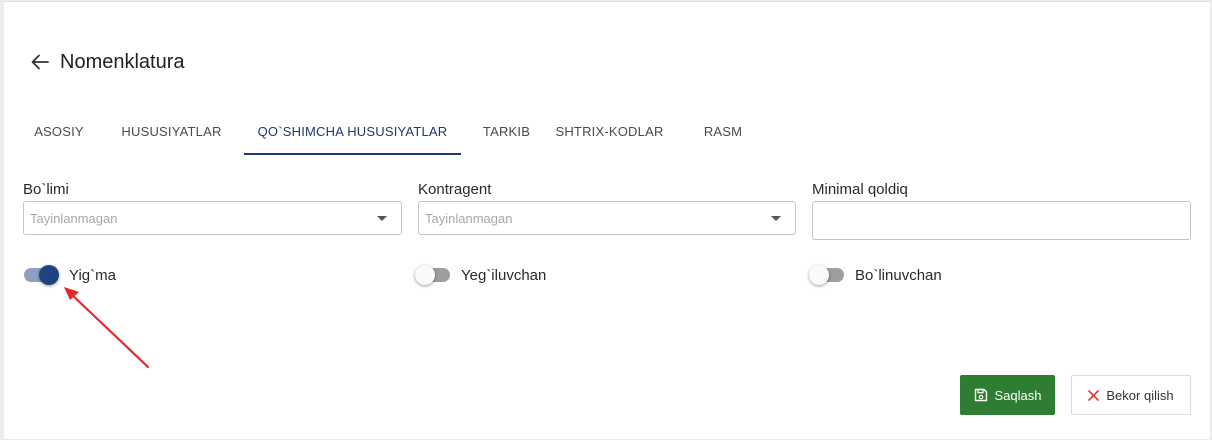 The height and width of the screenshot is (440, 1212). Describe the element at coordinates (46, 189) in the screenshot. I see `bolimi-label: Bo`limi` at that location.